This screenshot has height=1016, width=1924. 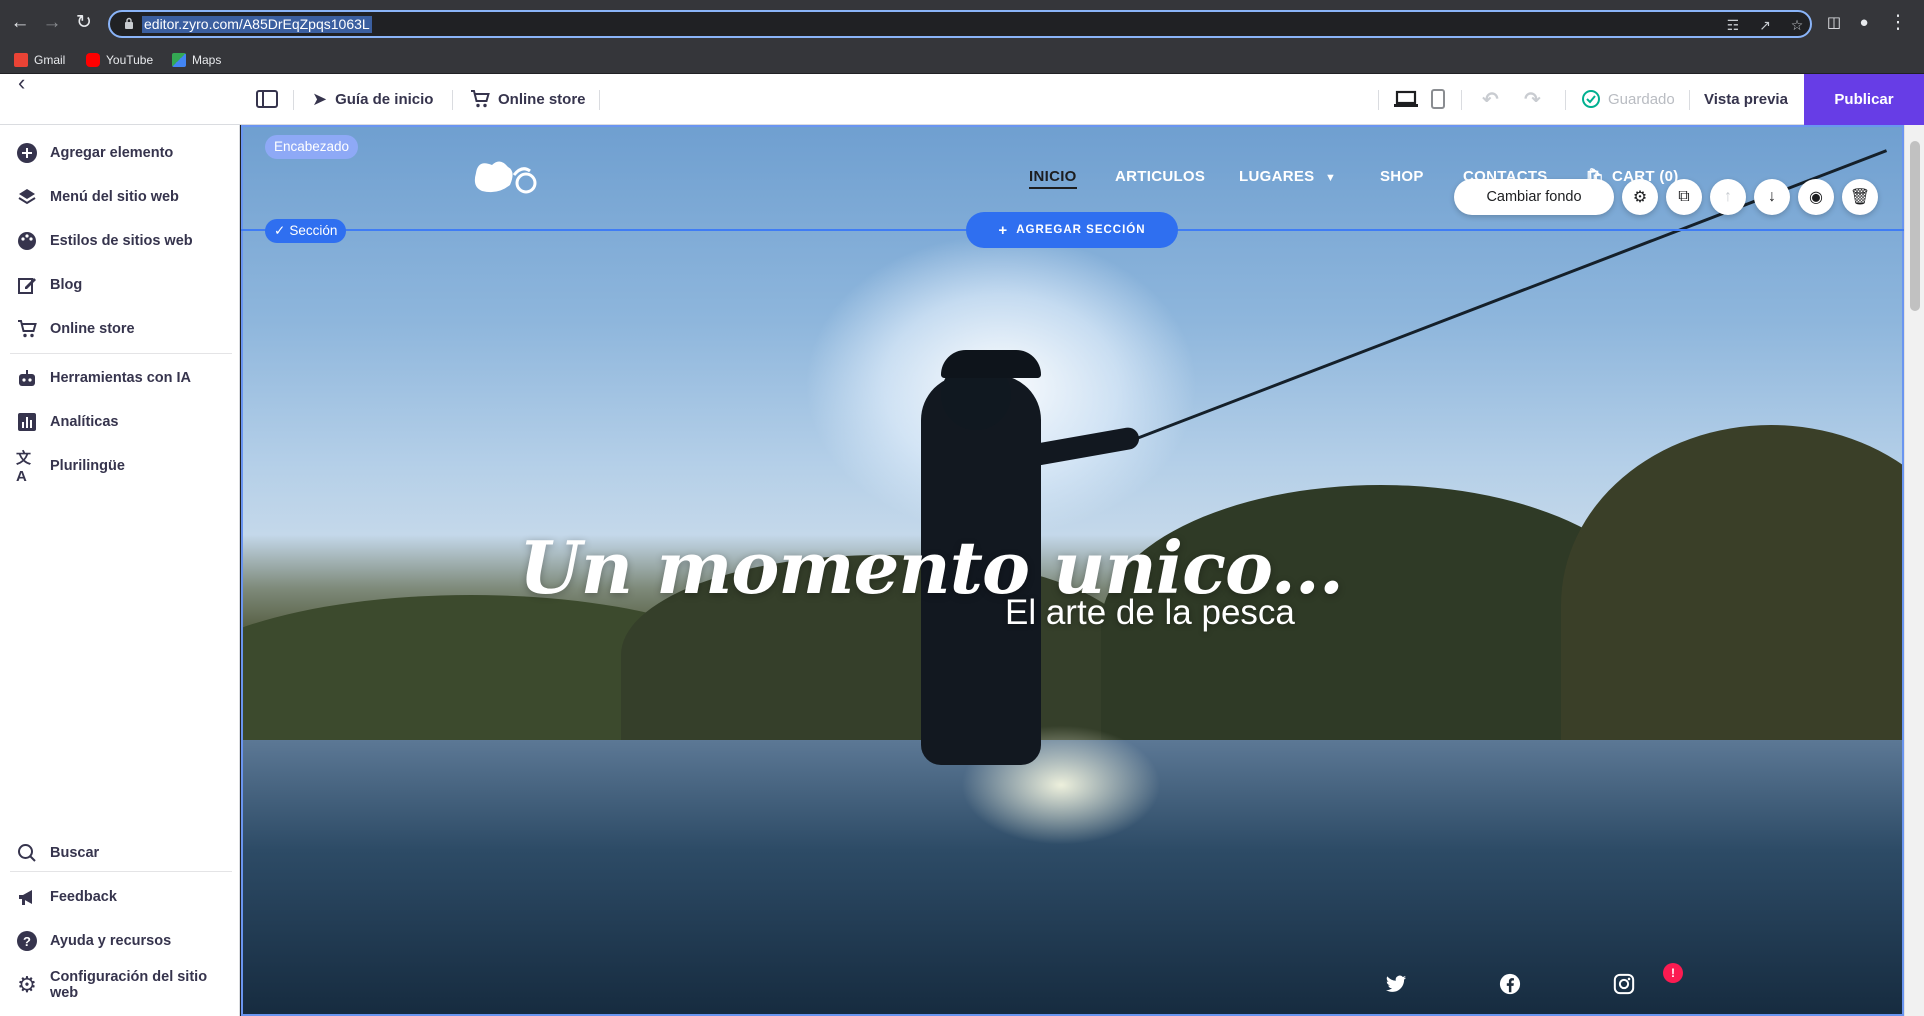 I want to click on sidebar-item-feedback: Feedback, so click(x=66, y=897).